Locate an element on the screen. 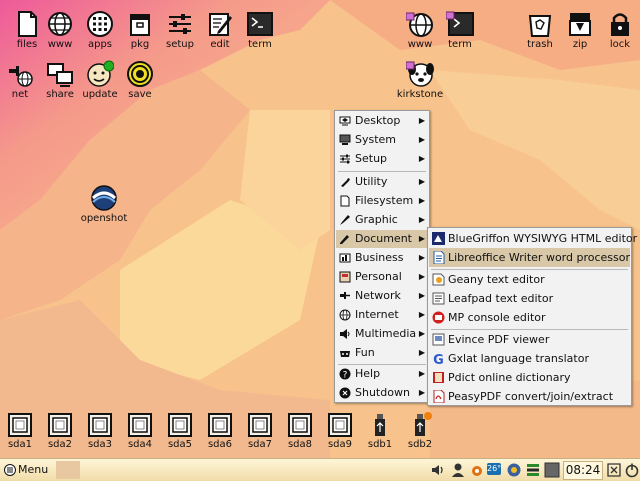  terminal-lock-icon is located at coordinates (460, 23).